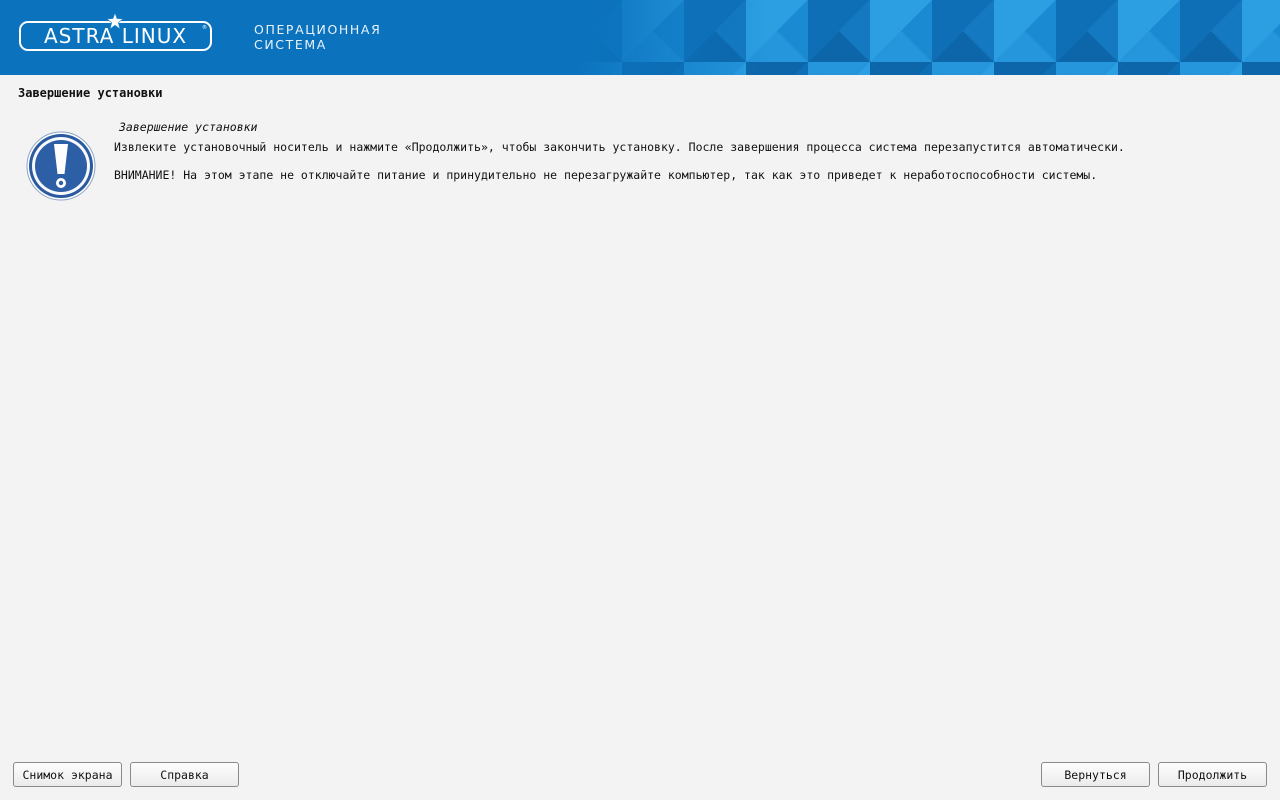 This screenshot has width=1280, height=800. Describe the element at coordinates (90, 93) in the screenshot. I see `page-title: Завершение установки` at that location.